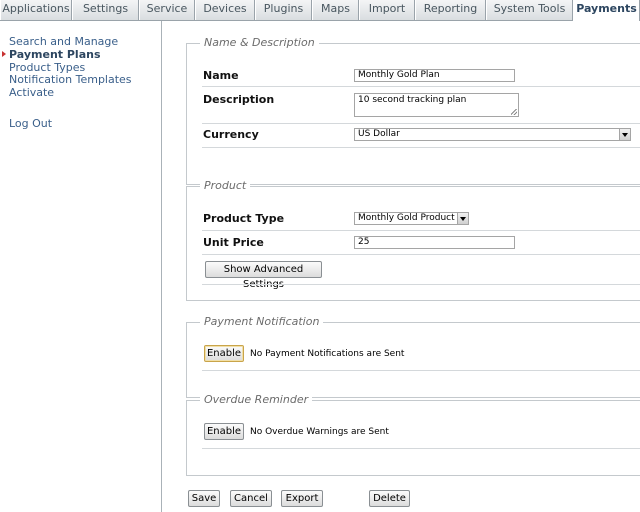  What do you see at coordinates (244, 218) in the screenshot?
I see `product-type-label: Product Type` at bounding box center [244, 218].